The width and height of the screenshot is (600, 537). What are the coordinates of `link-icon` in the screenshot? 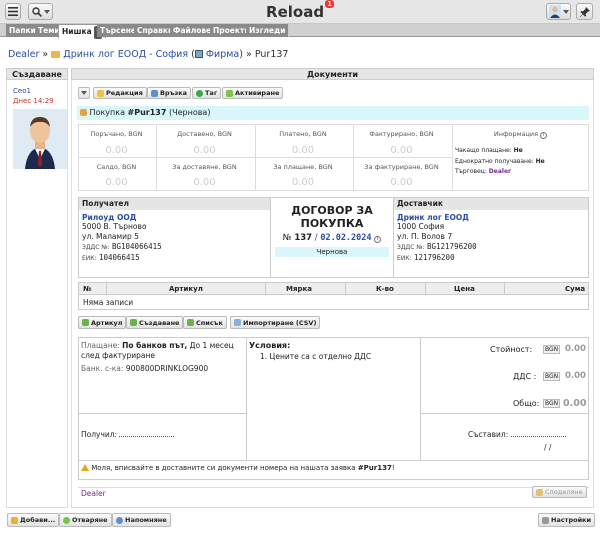 It's located at (154, 93).